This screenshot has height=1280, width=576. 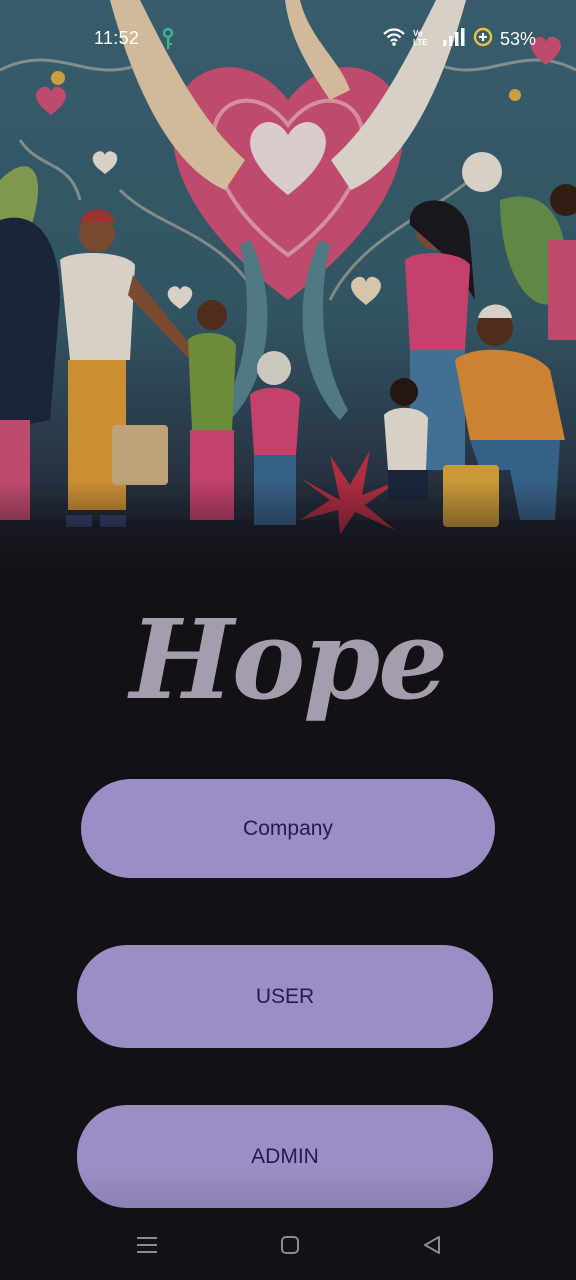 What do you see at coordinates (285, 1156) in the screenshot?
I see `admin-button: ADMIN` at bounding box center [285, 1156].